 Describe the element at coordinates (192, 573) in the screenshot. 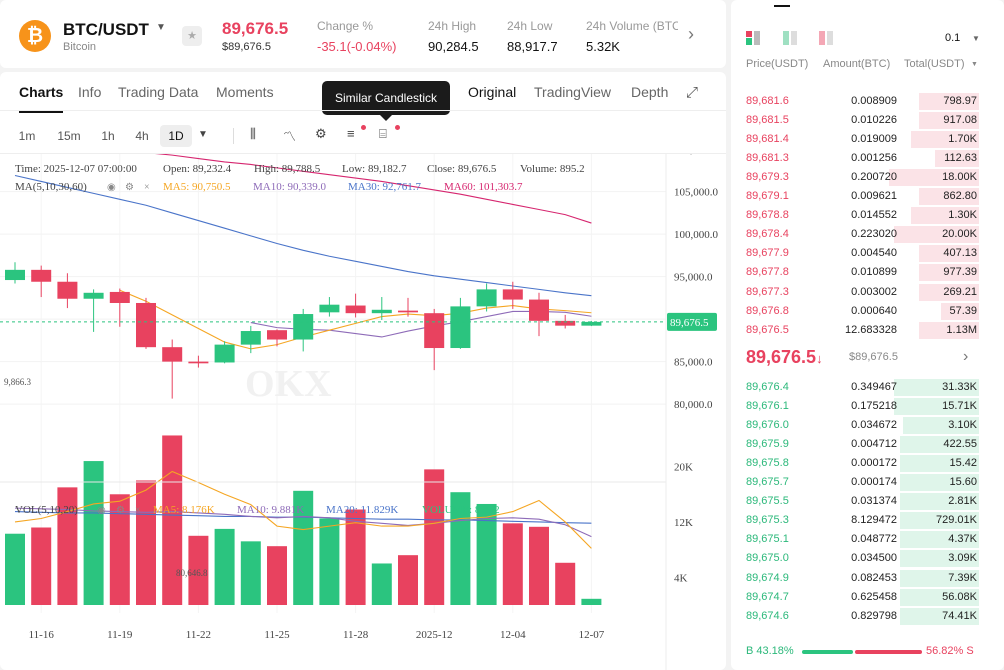

I see `min-marker: 80,646.8` at that location.